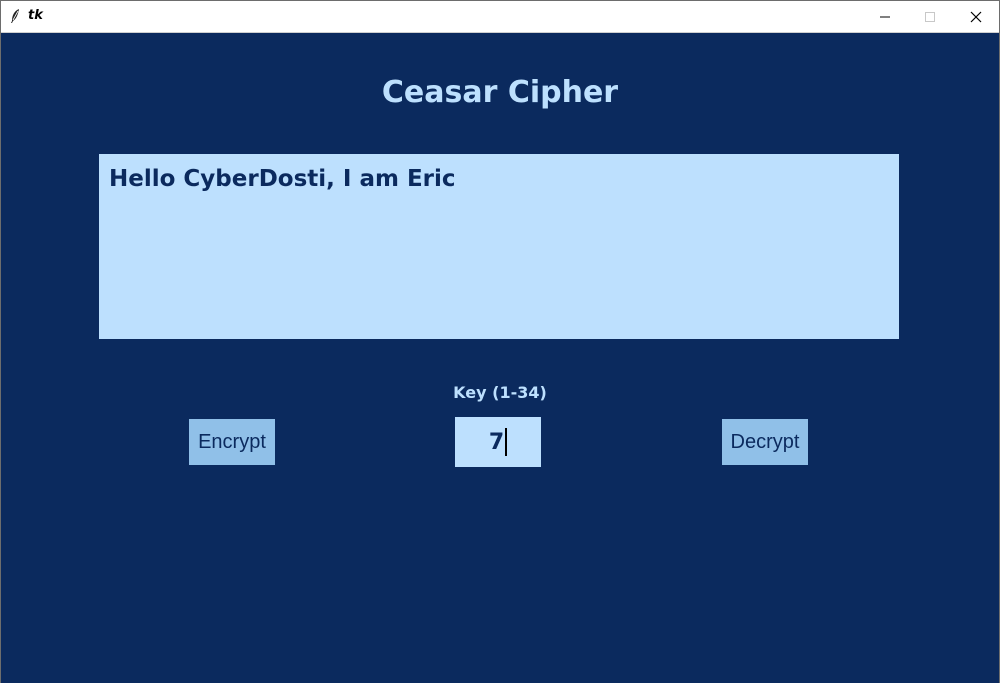 Image resolution: width=1000 pixels, height=683 pixels. I want to click on minimize-button, so click(885, 16).